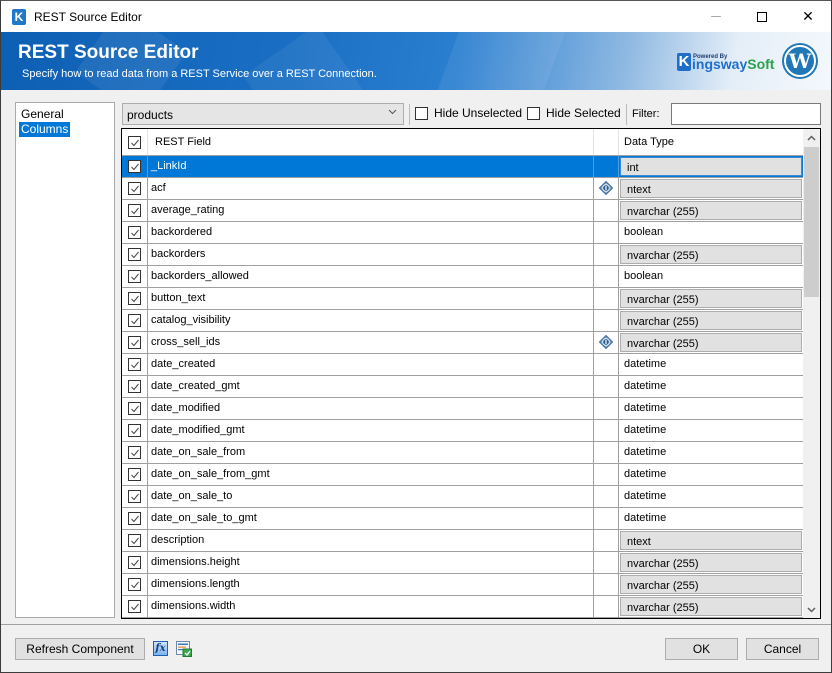  I want to click on rest-field-cell: date_on_sale_from_gmt, so click(371, 474).